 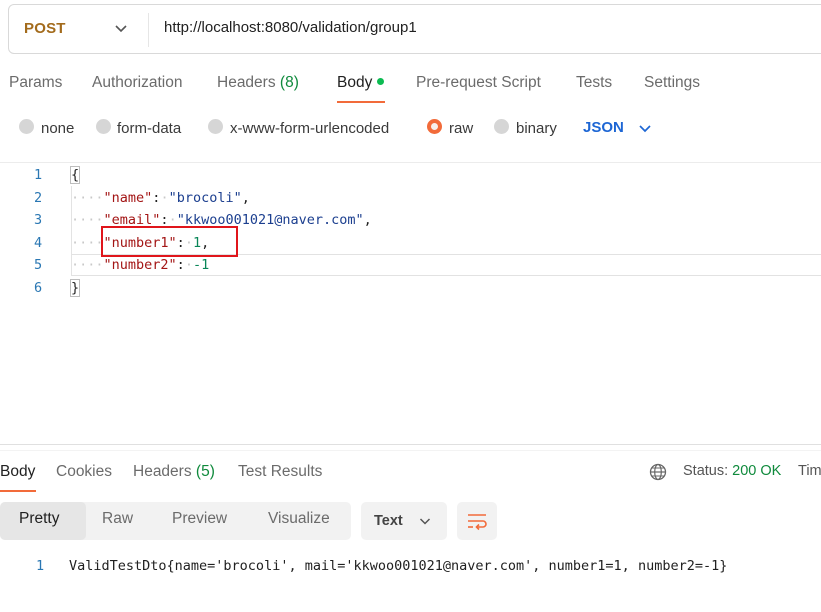 I want to click on code-line: ····"name":·"brocoli",, so click(x=160, y=198).